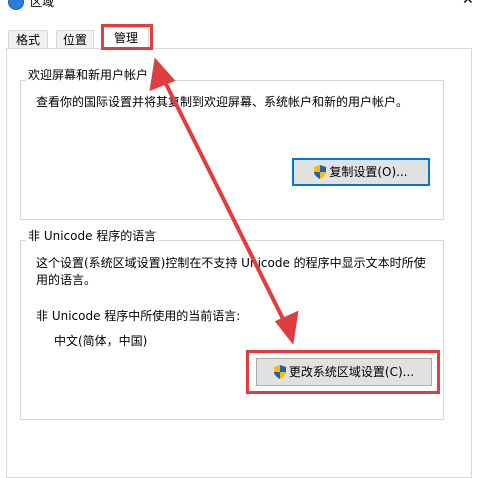 This screenshot has height=478, width=484. I want to click on arrow-up-head, so click(162, 74).